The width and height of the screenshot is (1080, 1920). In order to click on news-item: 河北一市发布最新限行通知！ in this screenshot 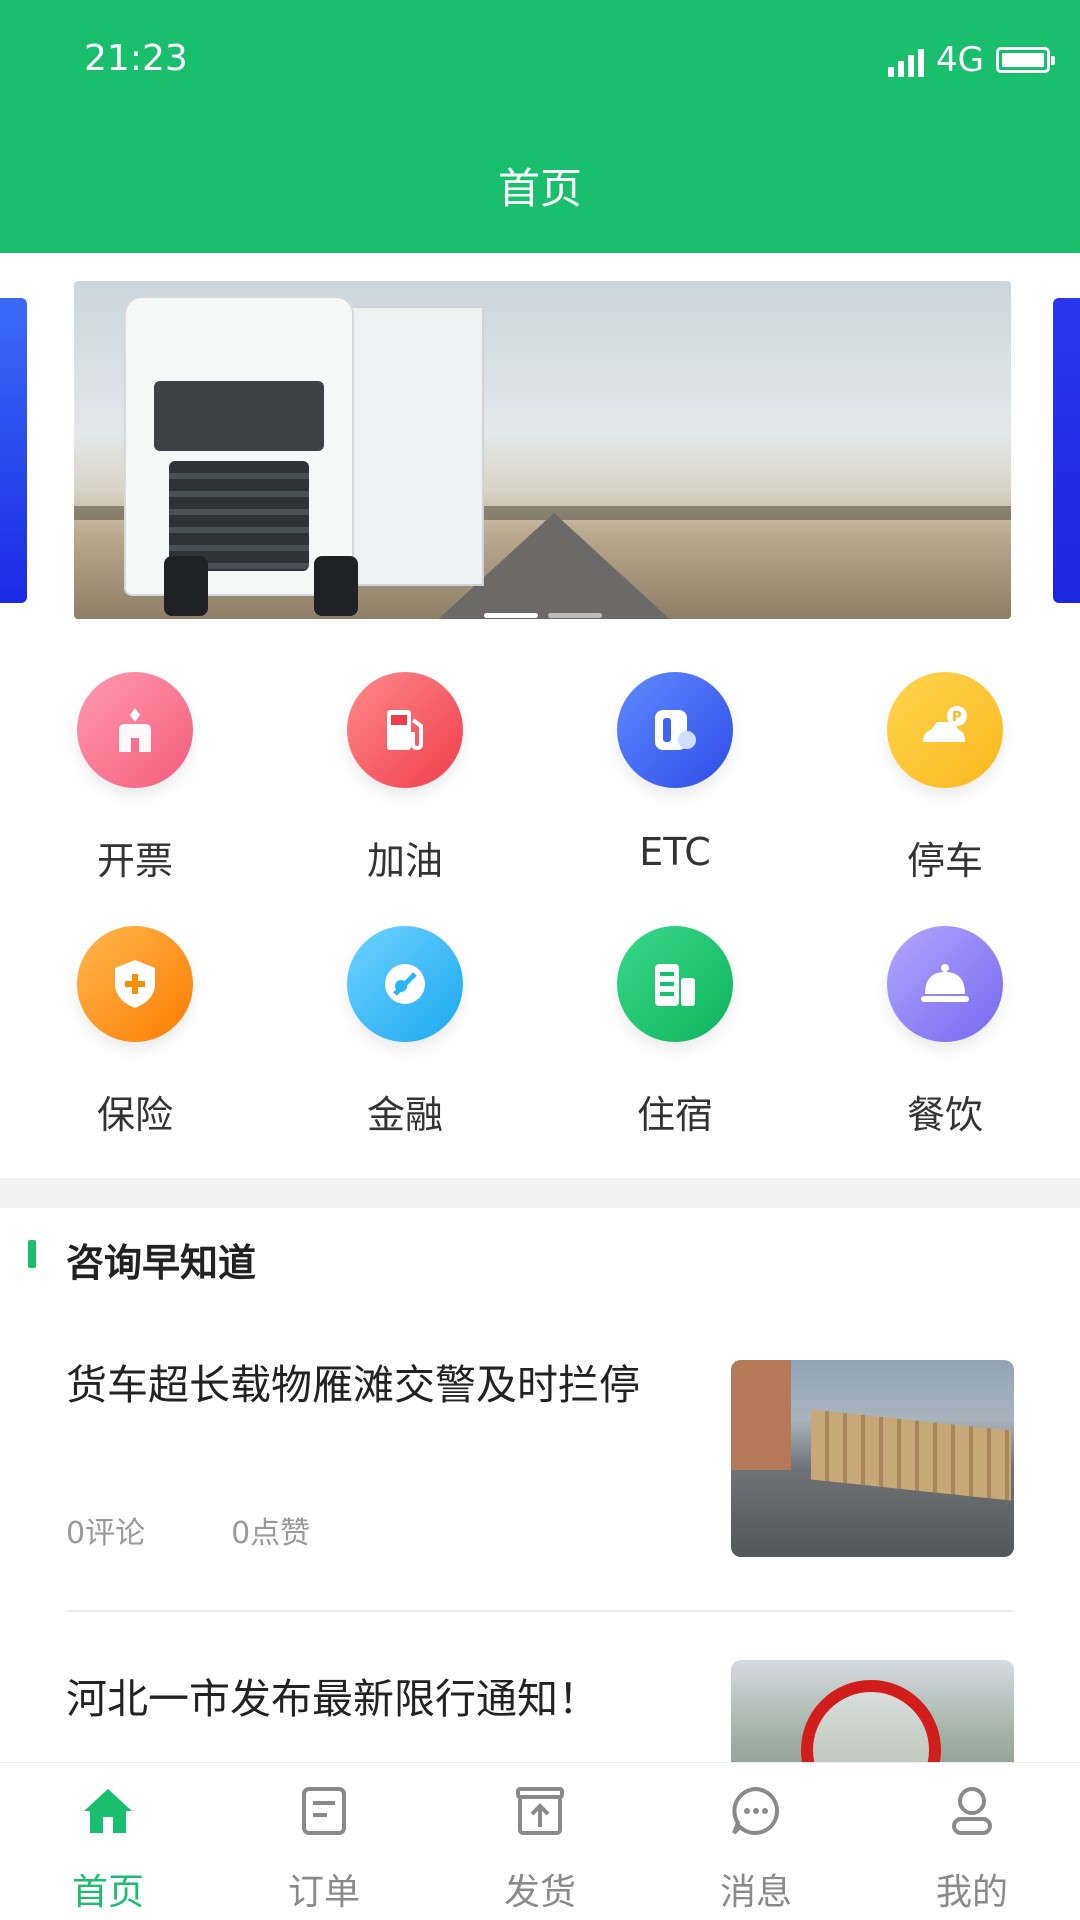, I will do `click(540, 1711)`.